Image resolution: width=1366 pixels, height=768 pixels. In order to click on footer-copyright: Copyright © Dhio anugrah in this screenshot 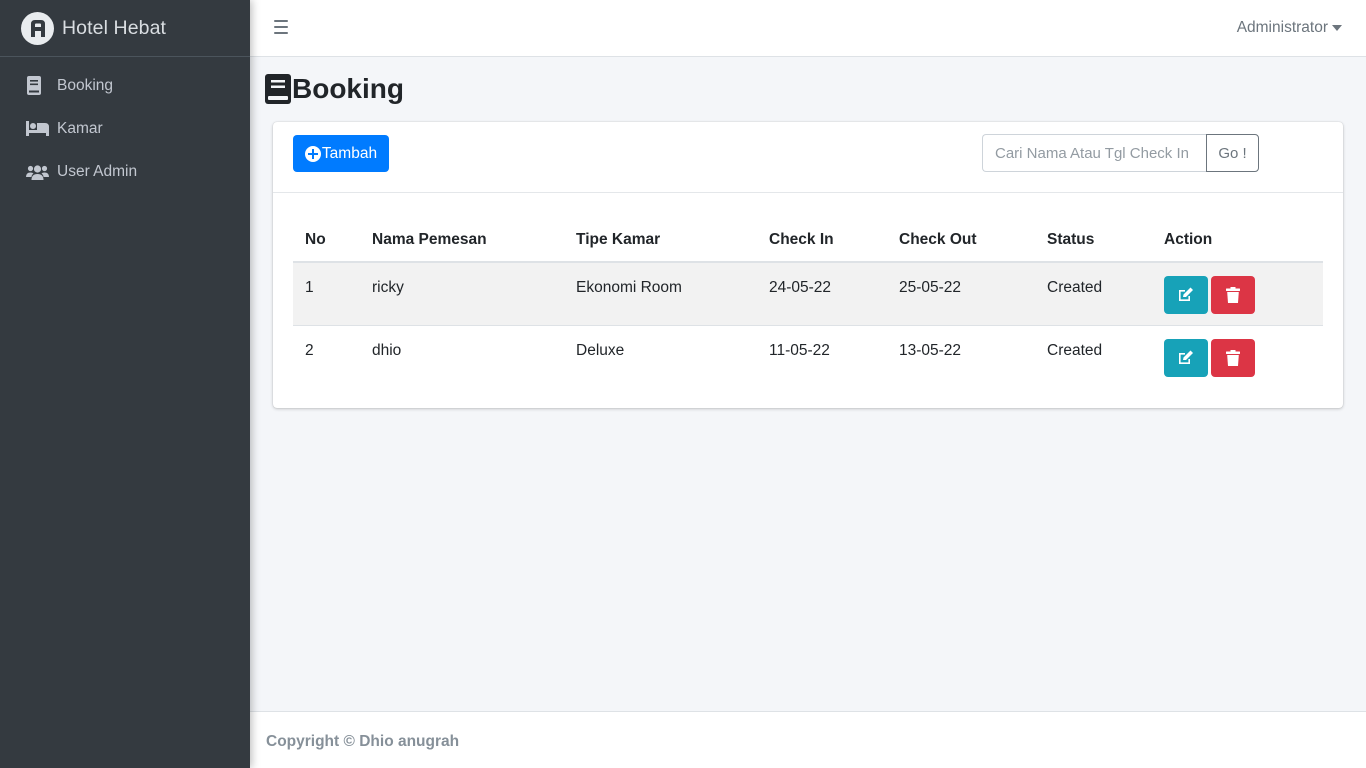, I will do `click(363, 741)`.